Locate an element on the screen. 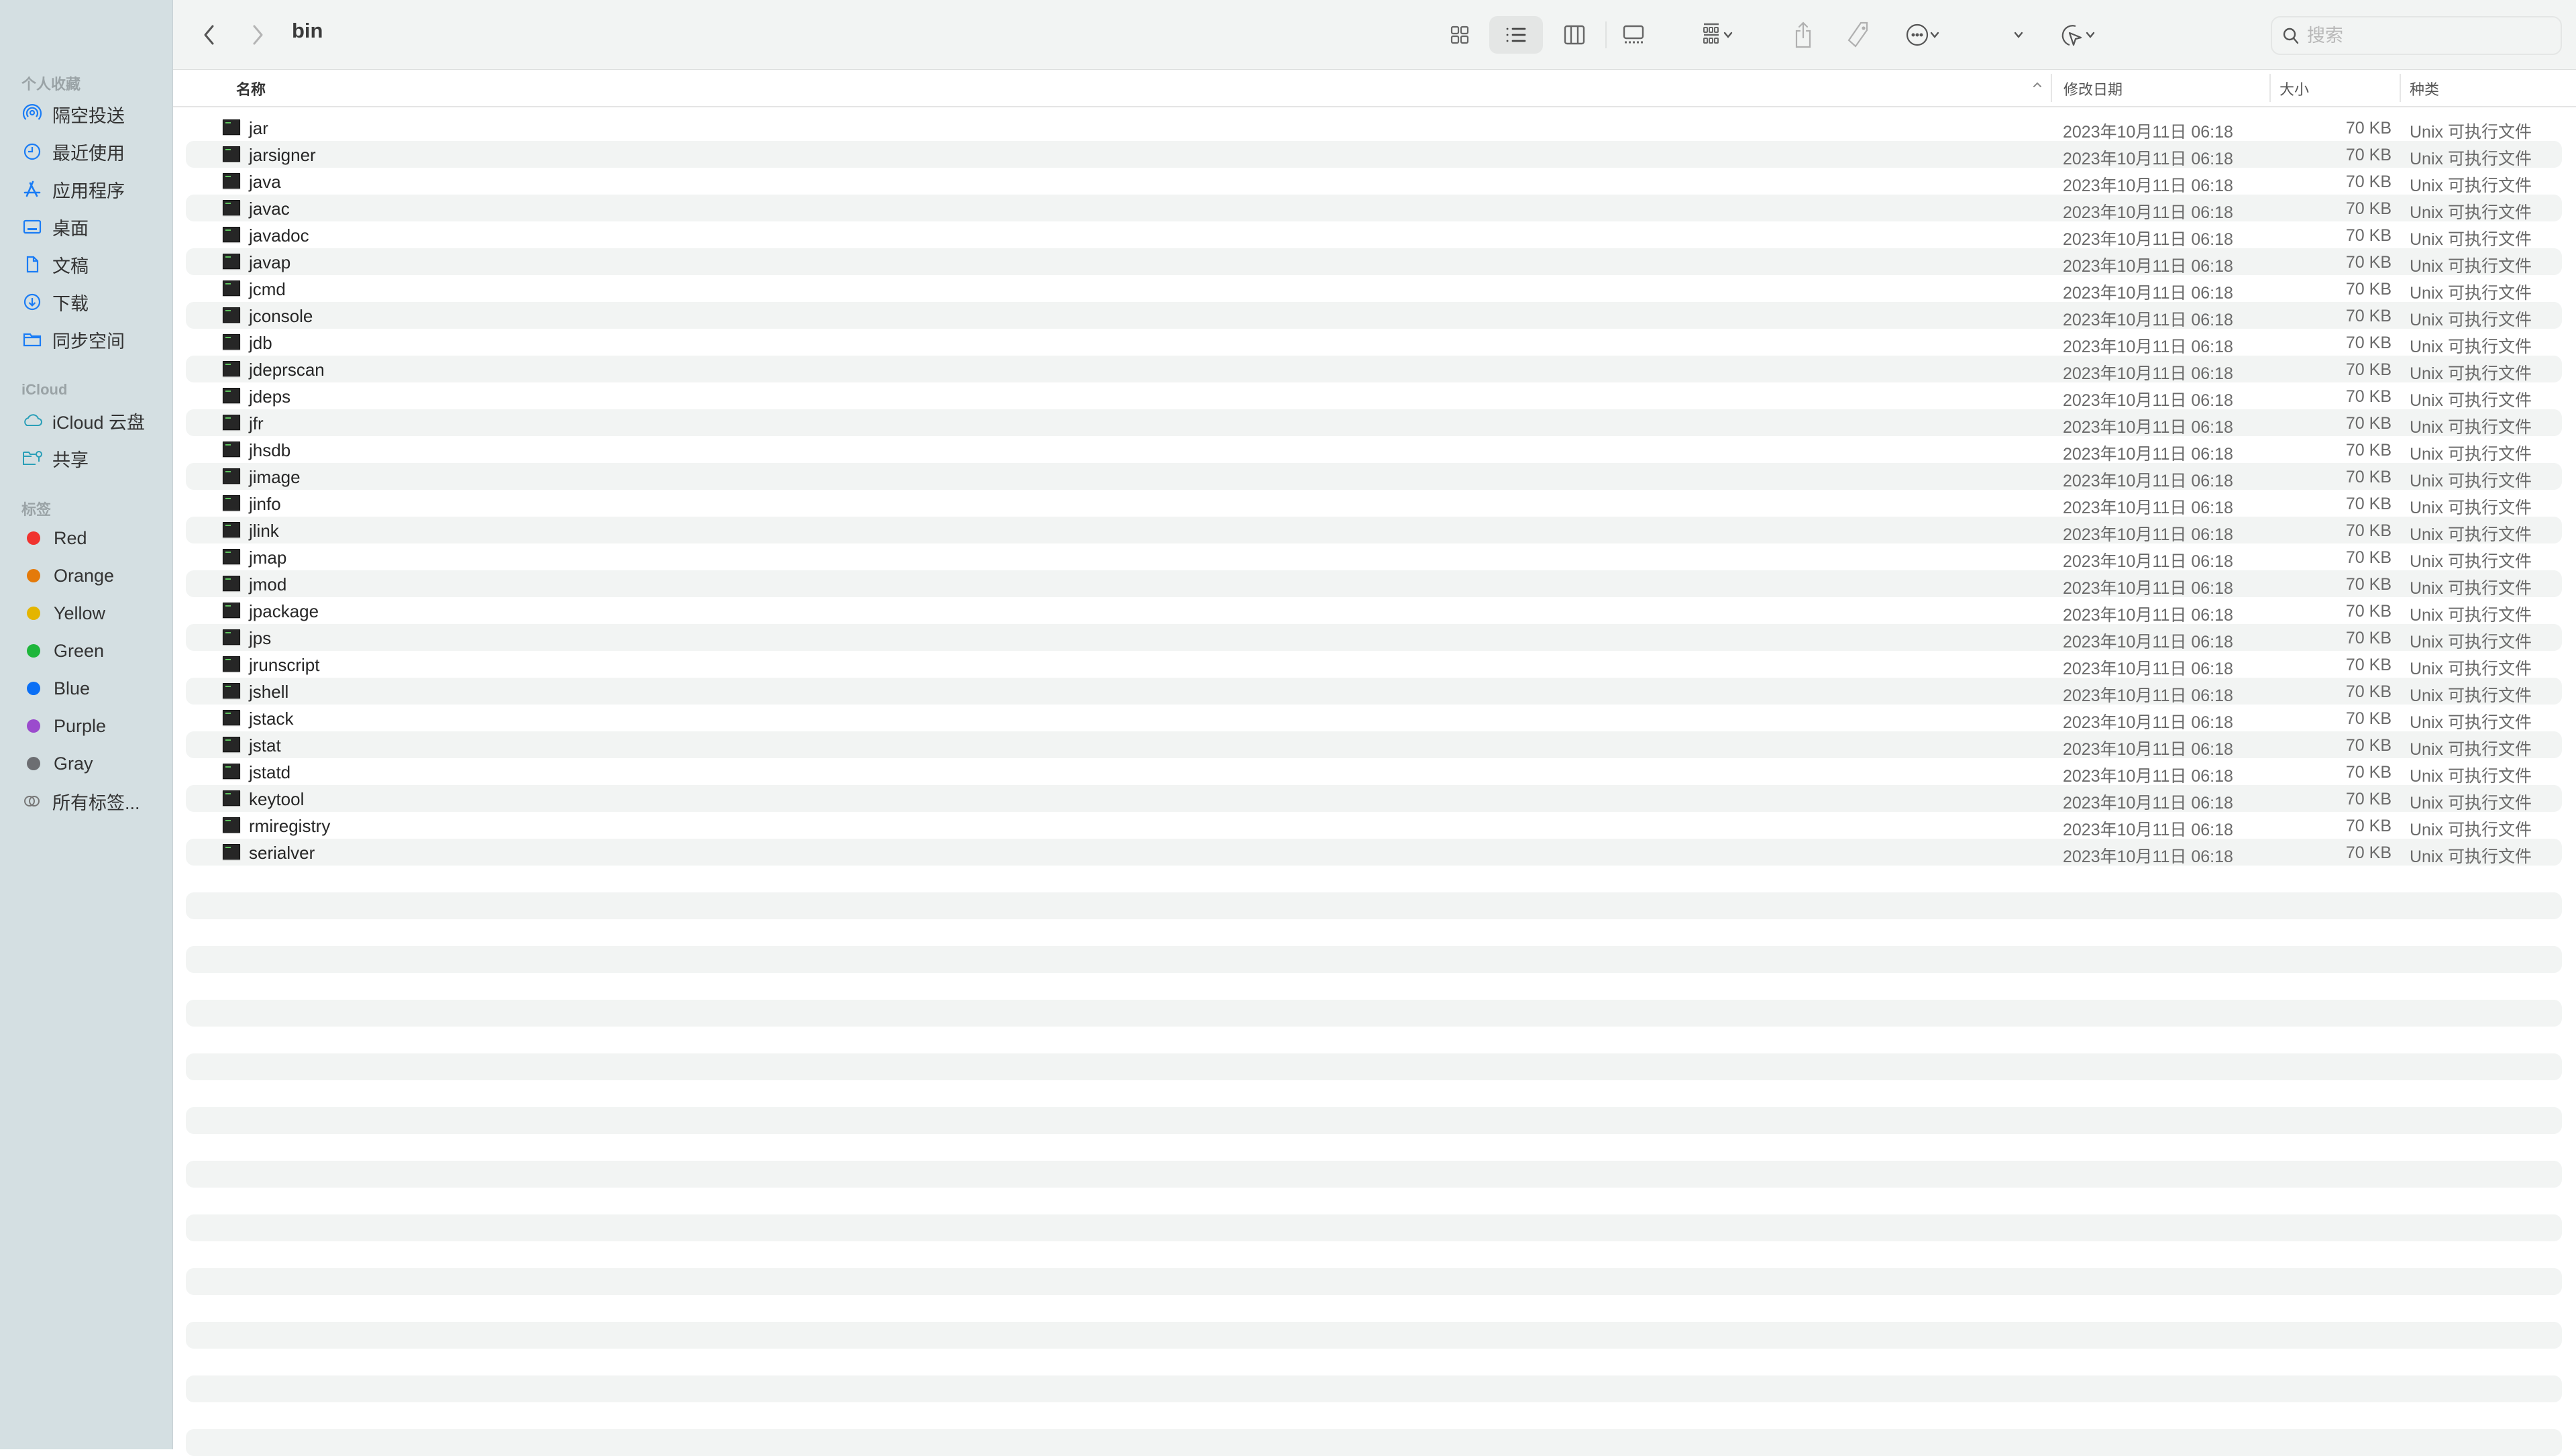  sort-ascending-icon is located at coordinates (2037, 86).